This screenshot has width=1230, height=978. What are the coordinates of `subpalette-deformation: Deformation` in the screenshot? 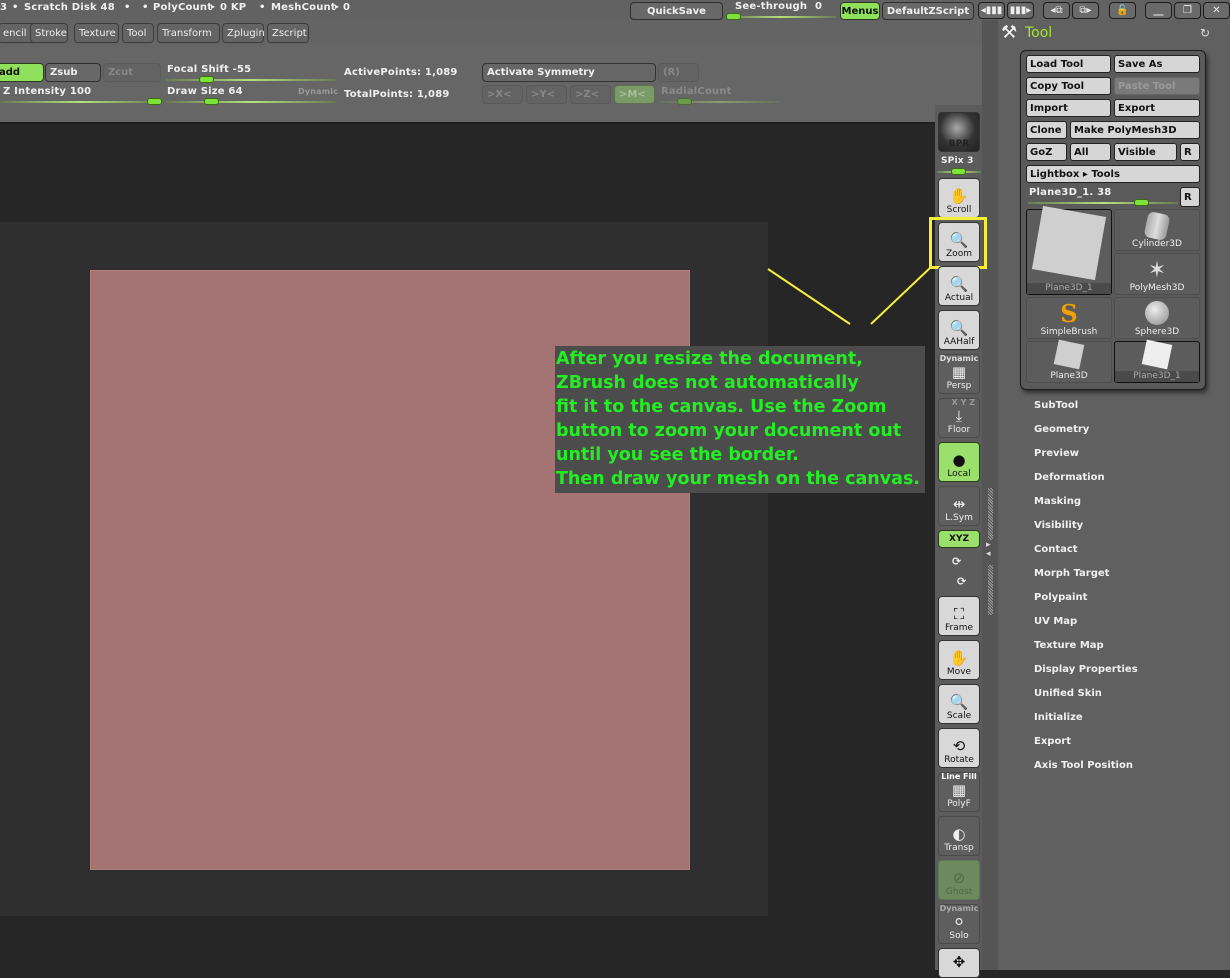 It's located at (1069, 477).